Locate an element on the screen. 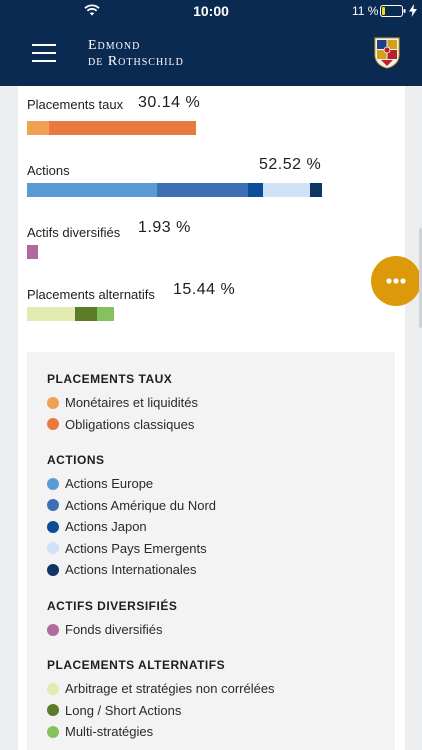 The width and height of the screenshot is (422, 750). legend-item: Long / Short Actions is located at coordinates (114, 710).